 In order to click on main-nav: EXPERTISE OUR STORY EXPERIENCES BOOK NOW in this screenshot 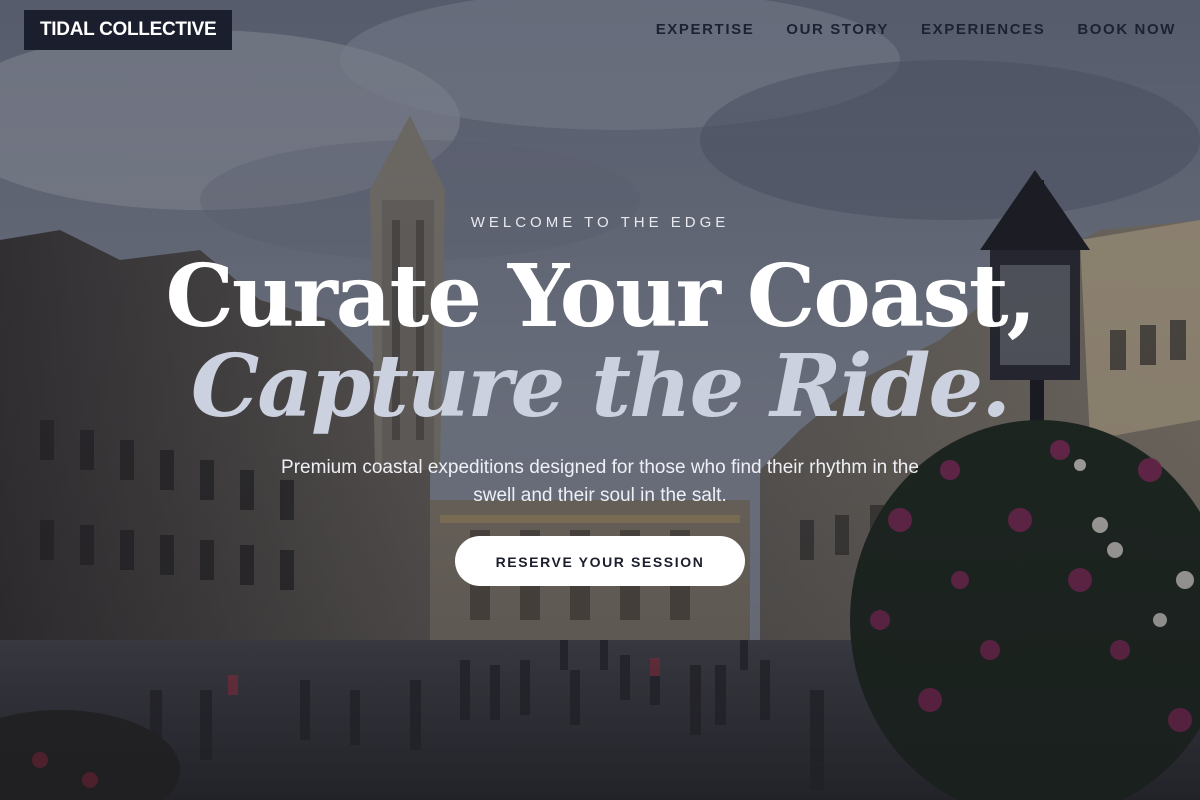, I will do `click(916, 30)`.